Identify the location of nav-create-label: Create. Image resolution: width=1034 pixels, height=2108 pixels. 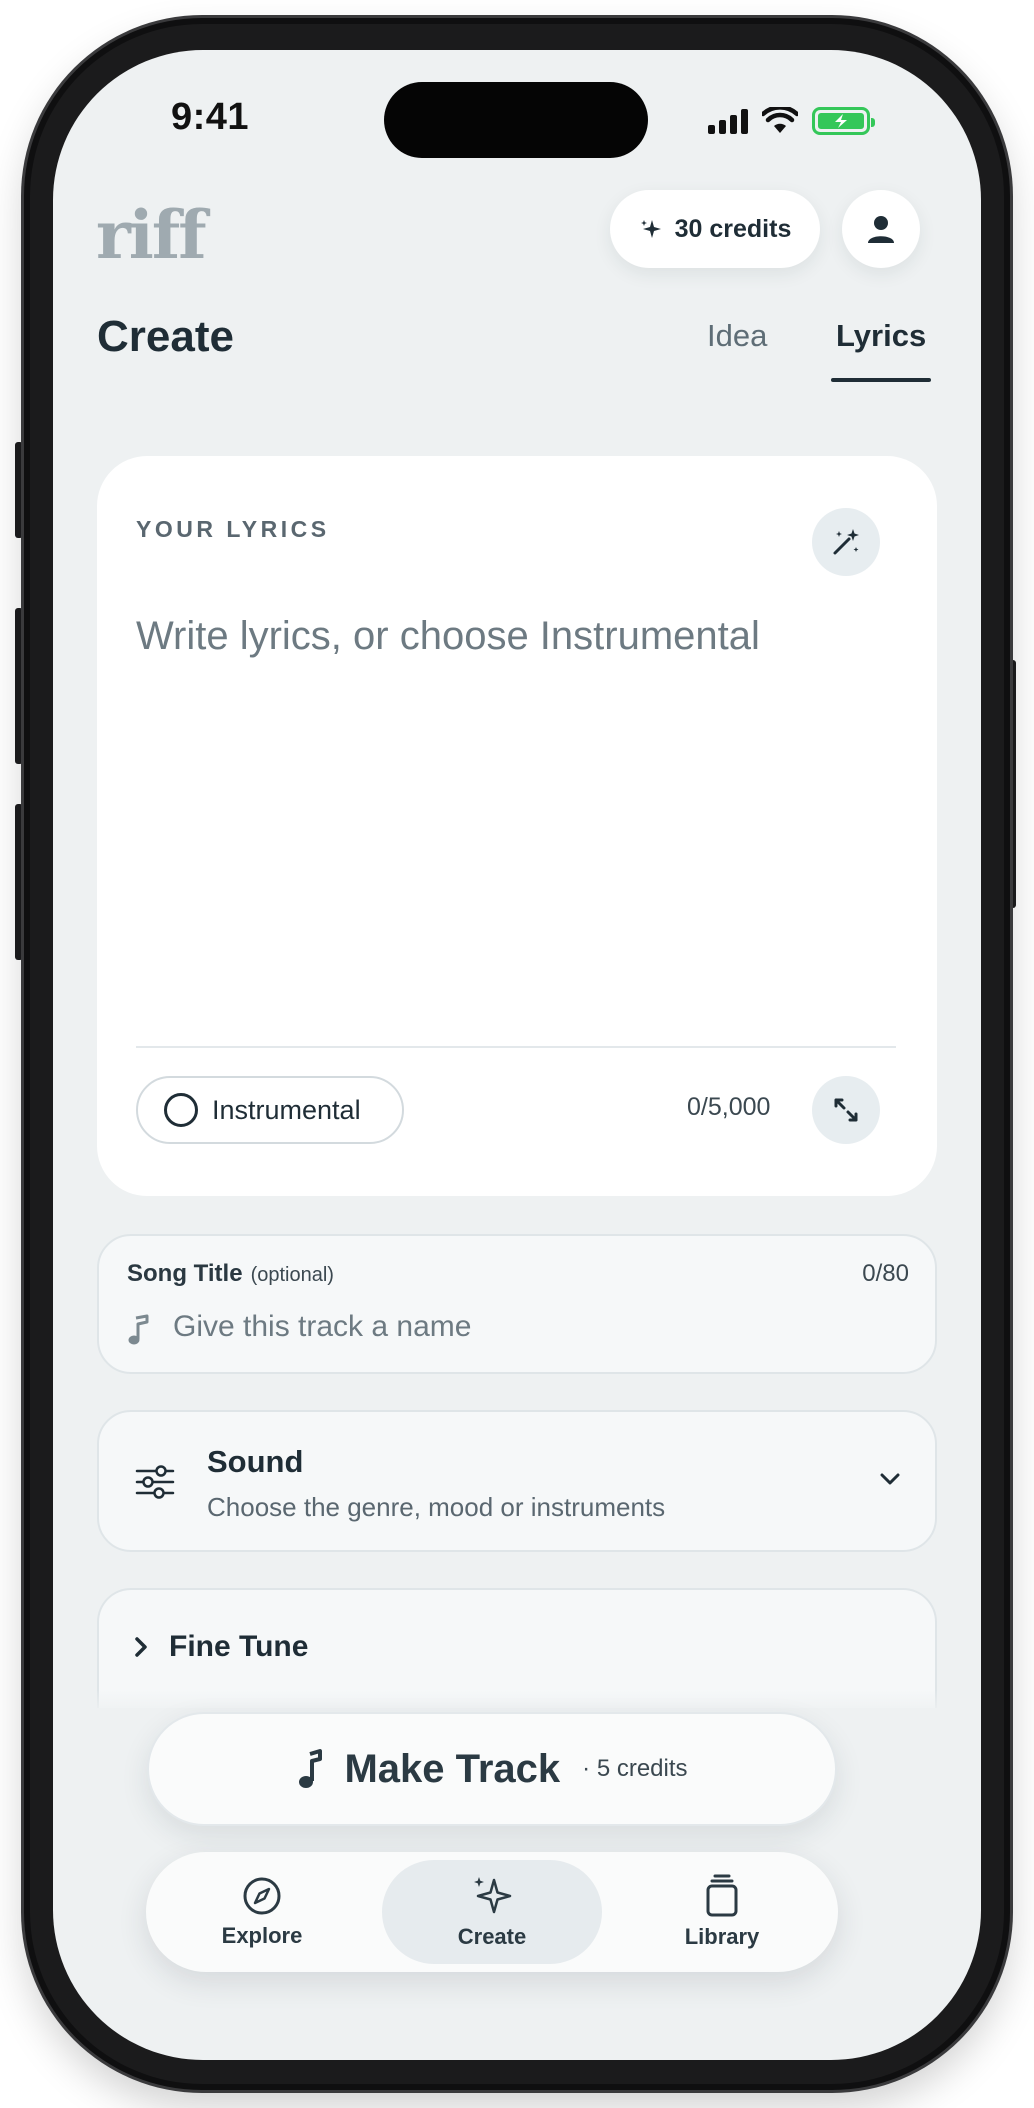
(492, 1936).